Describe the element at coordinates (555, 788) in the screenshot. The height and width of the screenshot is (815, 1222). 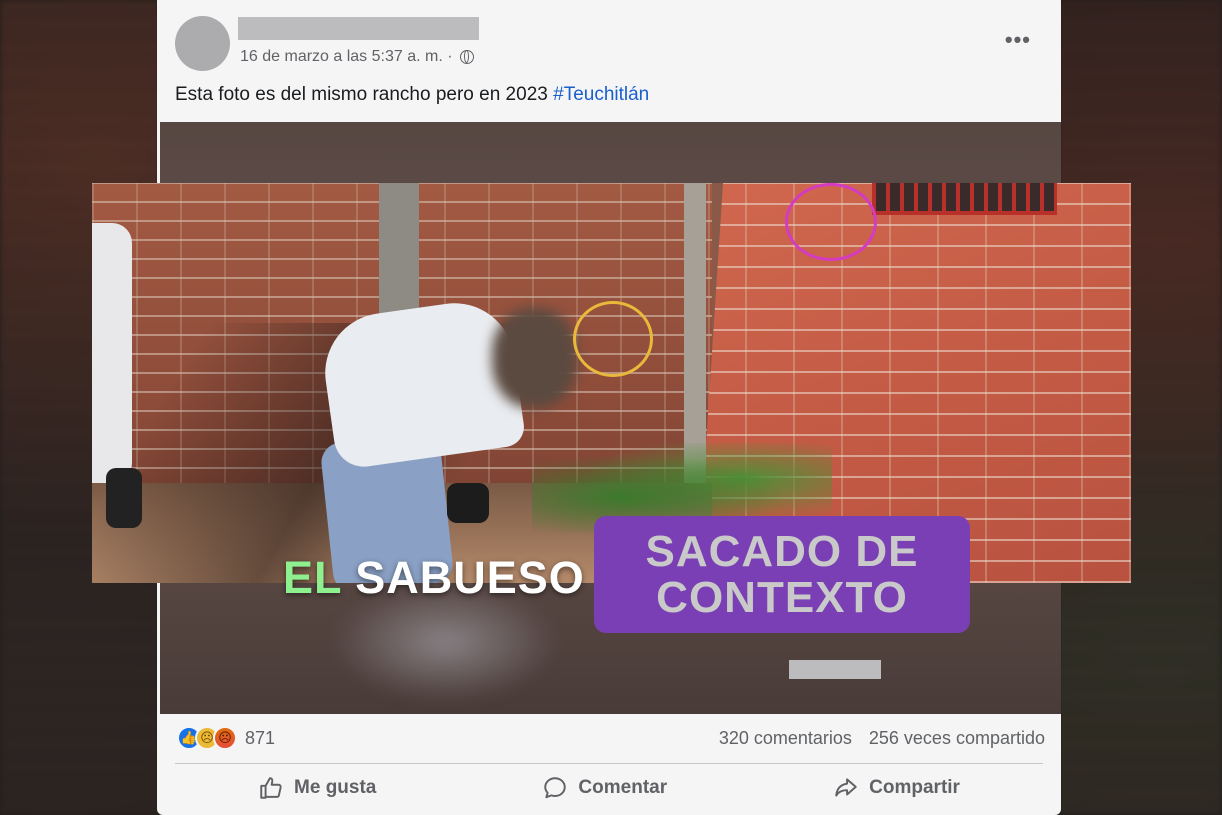
I see `comment-bubble-icon` at that location.